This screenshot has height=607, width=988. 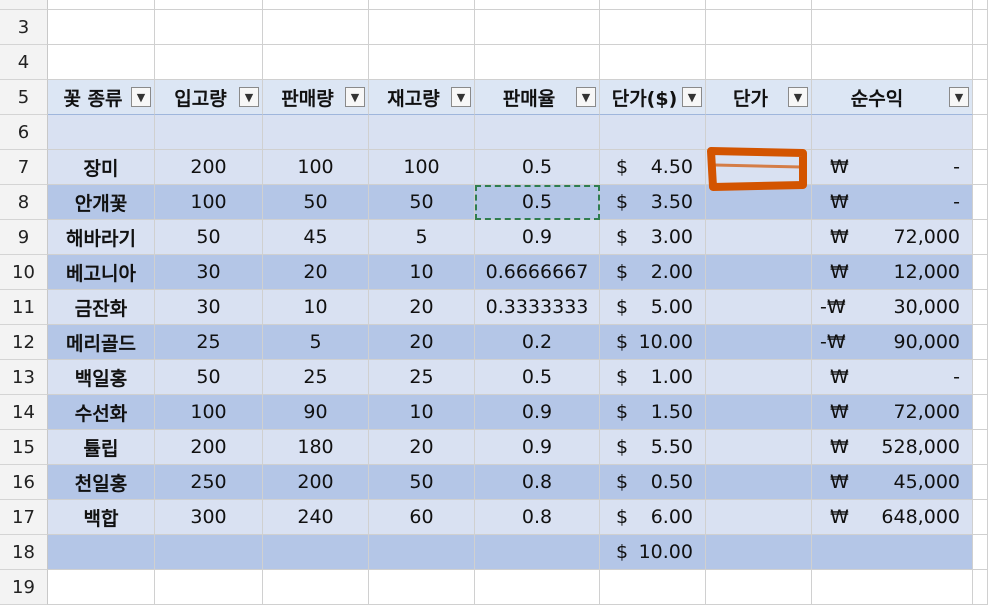 I want to click on row-header-9: 9, so click(x=24, y=237).